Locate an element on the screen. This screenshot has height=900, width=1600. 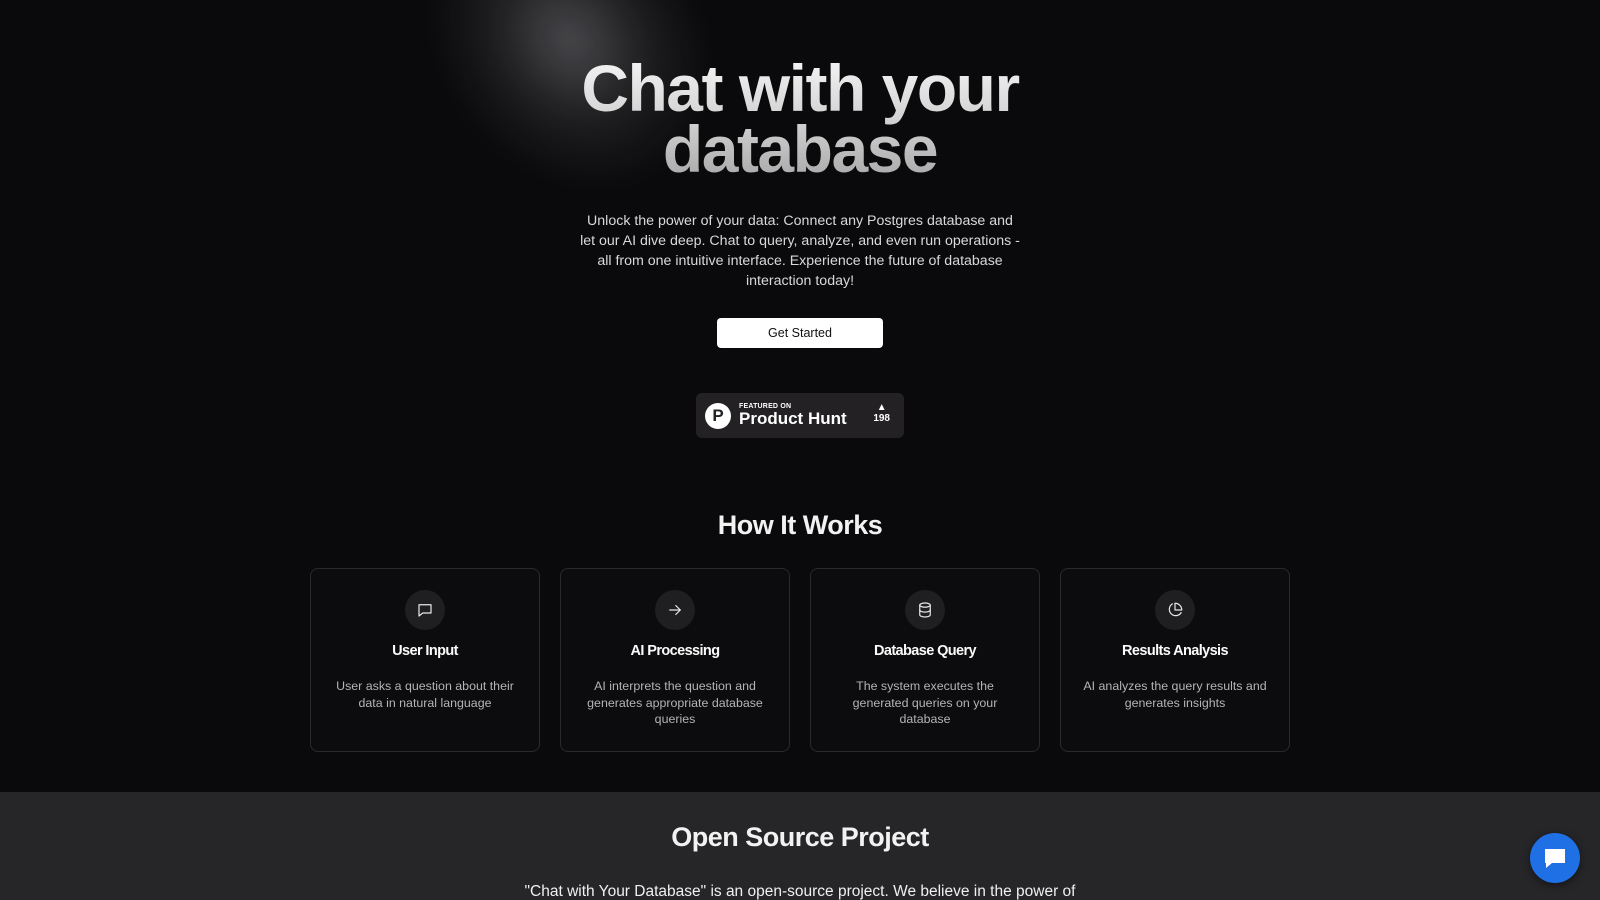
step-title: Results Analysis is located at coordinates (1175, 651).